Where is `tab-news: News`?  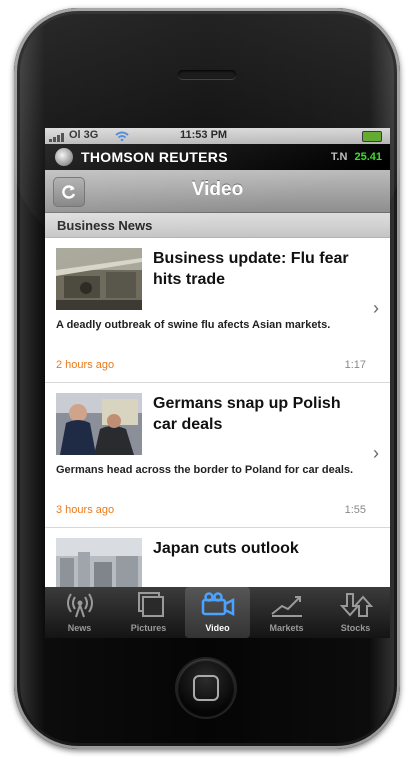
tab-news: News is located at coordinates (79, 612).